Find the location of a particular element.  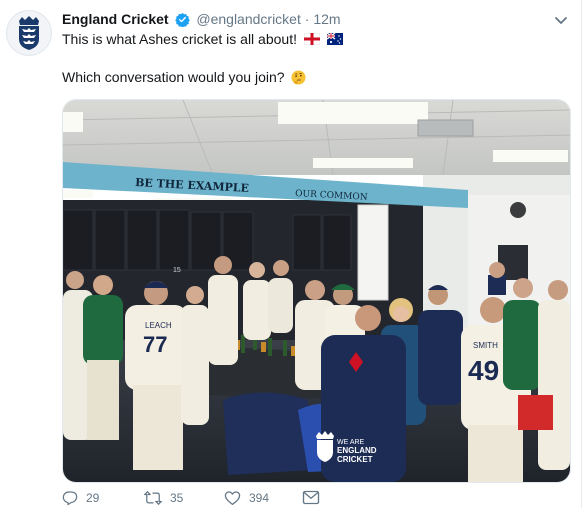

handle: @englandcricket is located at coordinates (248, 19).